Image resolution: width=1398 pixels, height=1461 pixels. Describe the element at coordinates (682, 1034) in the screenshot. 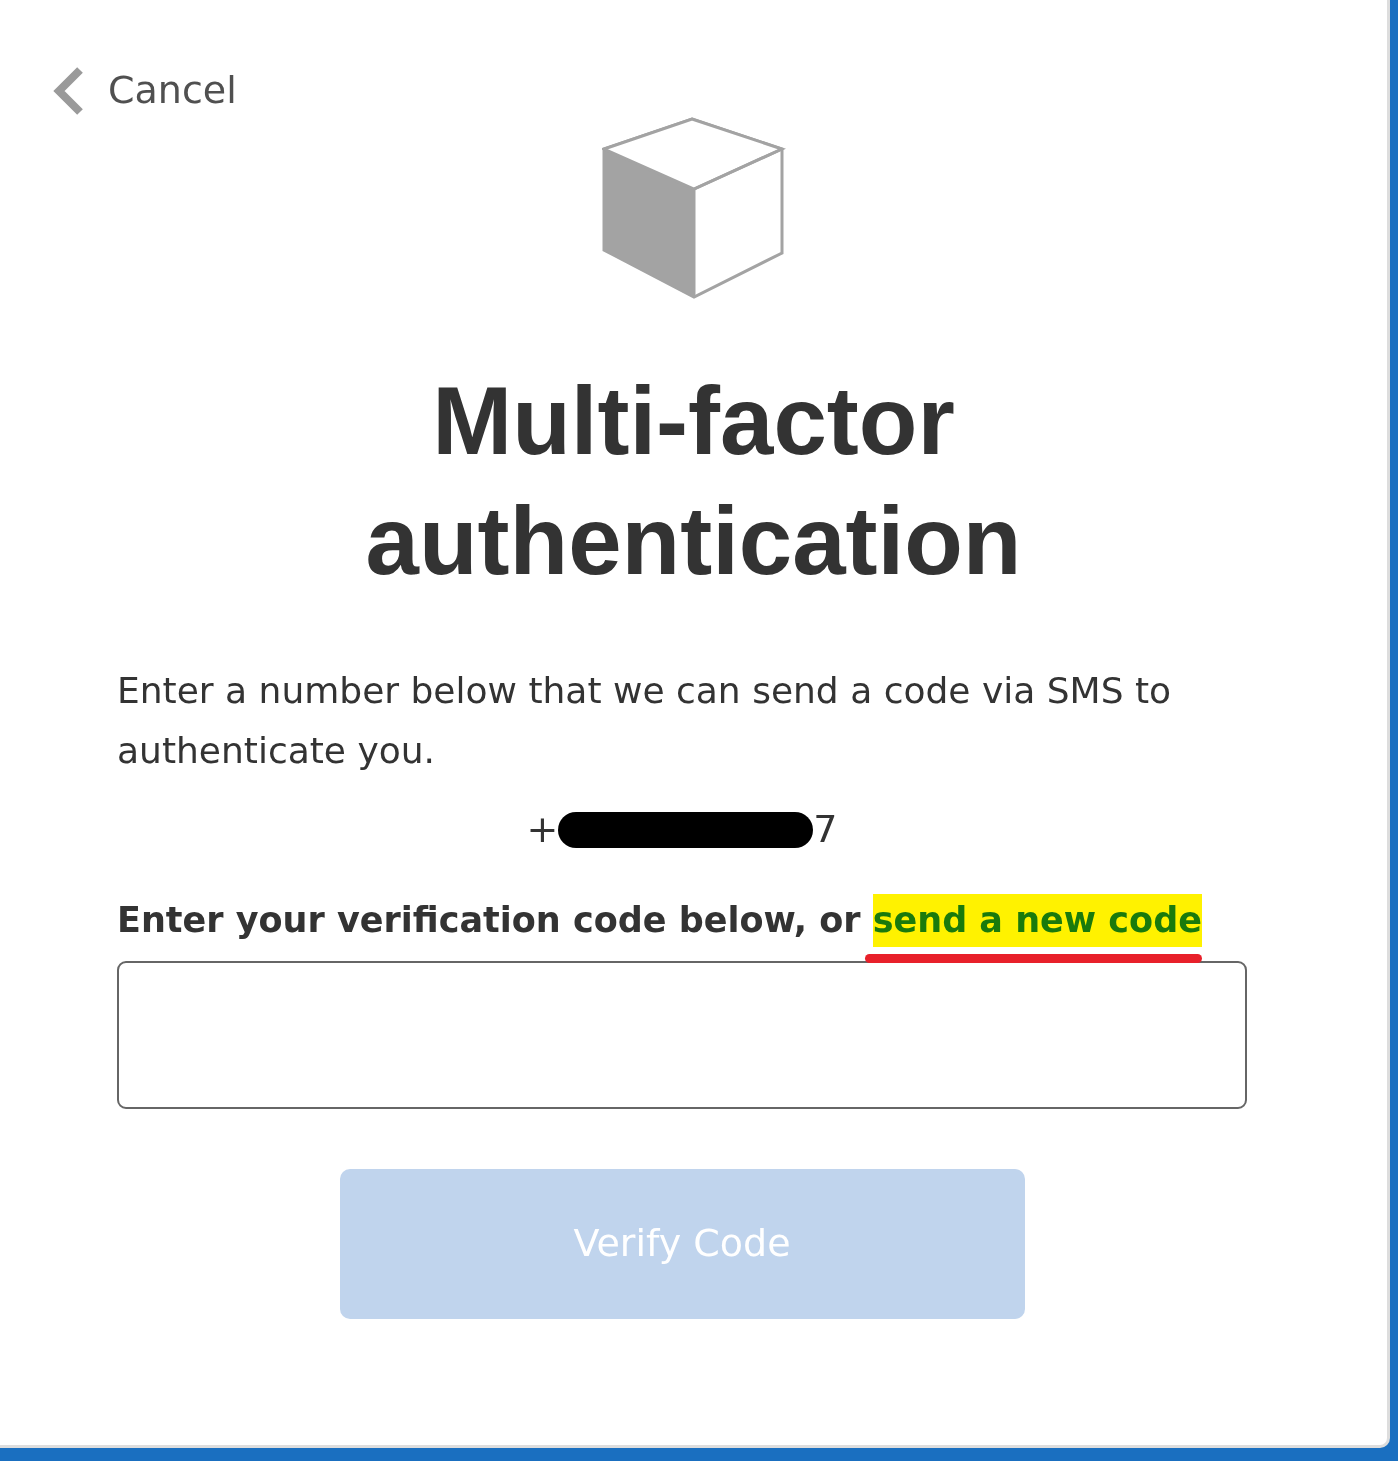

I see `code-input-field` at that location.